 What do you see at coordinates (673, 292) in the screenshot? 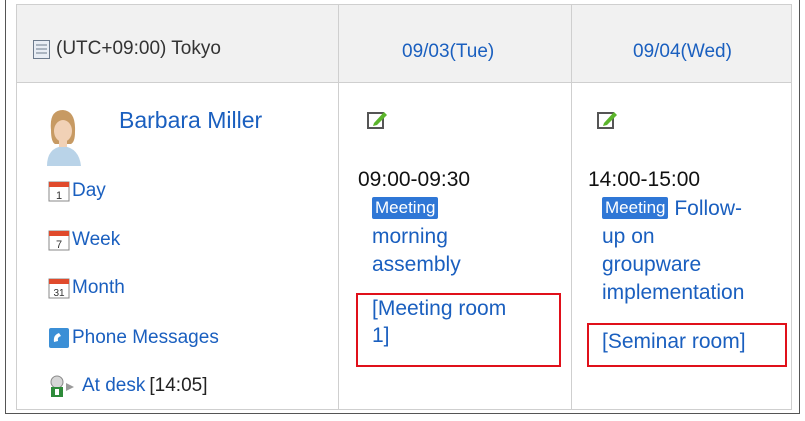
I see `event-title-line: implementation` at bounding box center [673, 292].